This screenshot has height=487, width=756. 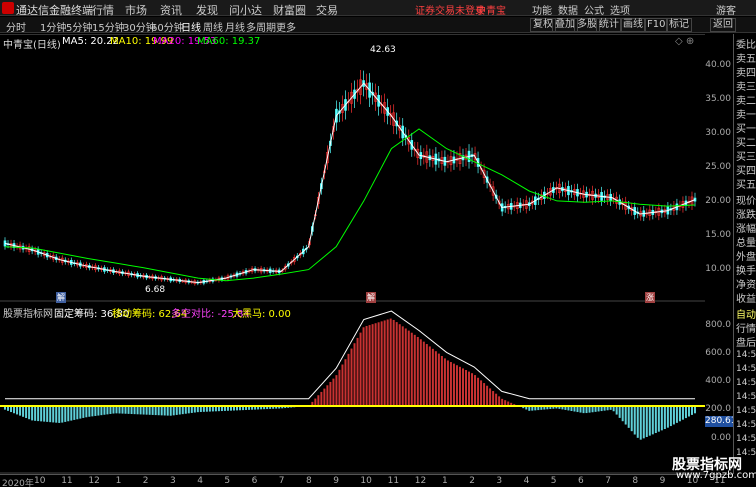 What do you see at coordinates (393, 481) in the screenshot?
I see `time-tick: 11` at bounding box center [393, 481].